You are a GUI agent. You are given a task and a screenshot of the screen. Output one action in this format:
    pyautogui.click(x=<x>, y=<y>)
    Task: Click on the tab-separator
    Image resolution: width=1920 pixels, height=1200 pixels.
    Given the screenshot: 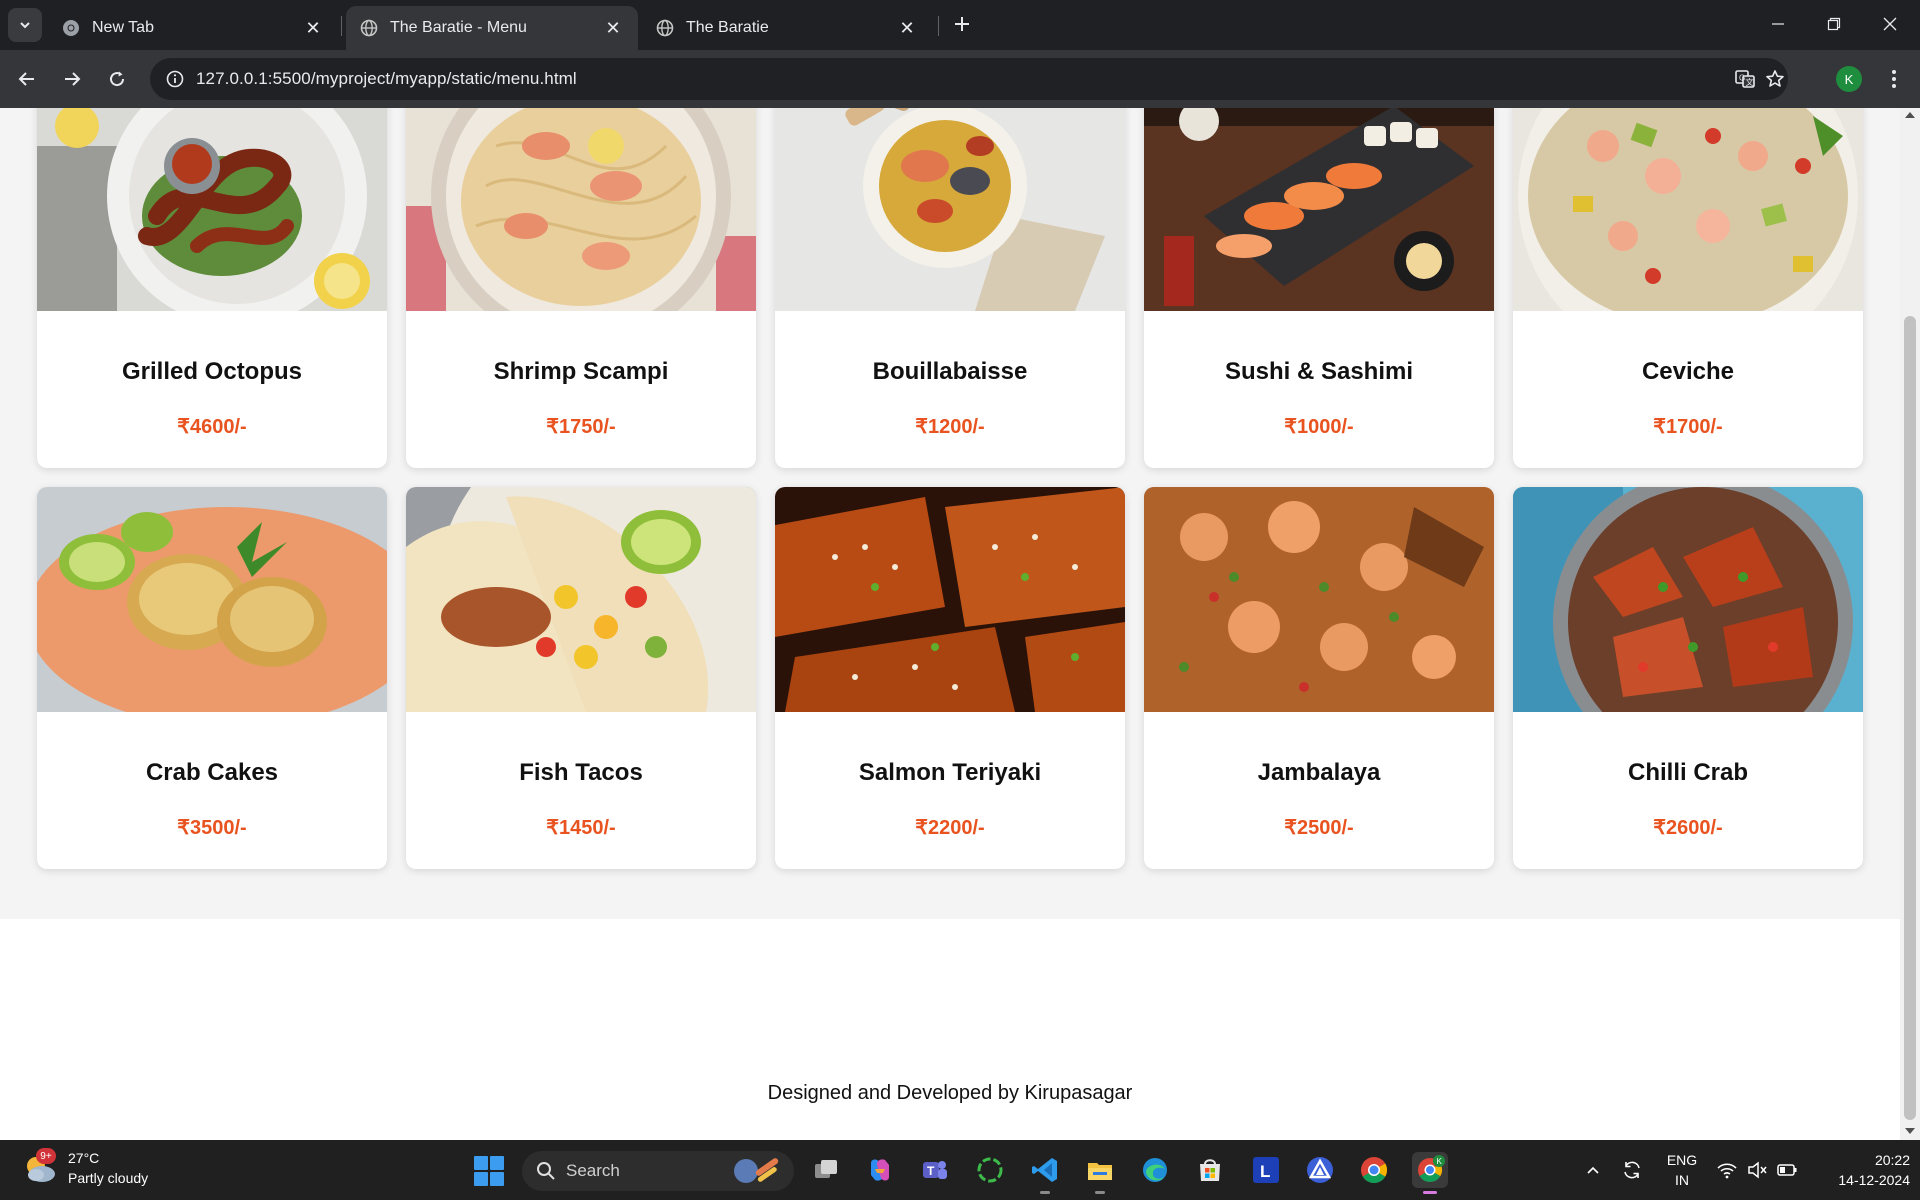 What is the action you would take?
    pyautogui.click(x=341, y=26)
    